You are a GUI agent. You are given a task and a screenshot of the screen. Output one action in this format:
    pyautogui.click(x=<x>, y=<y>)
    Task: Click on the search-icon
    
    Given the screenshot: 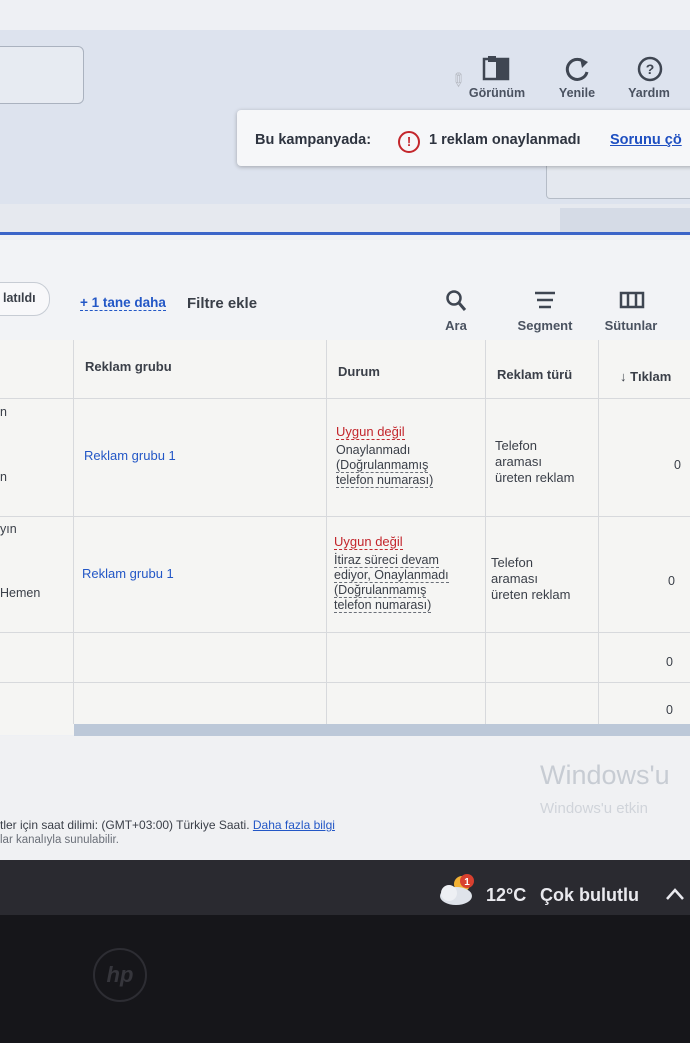 What is the action you would take?
    pyautogui.click(x=456, y=300)
    